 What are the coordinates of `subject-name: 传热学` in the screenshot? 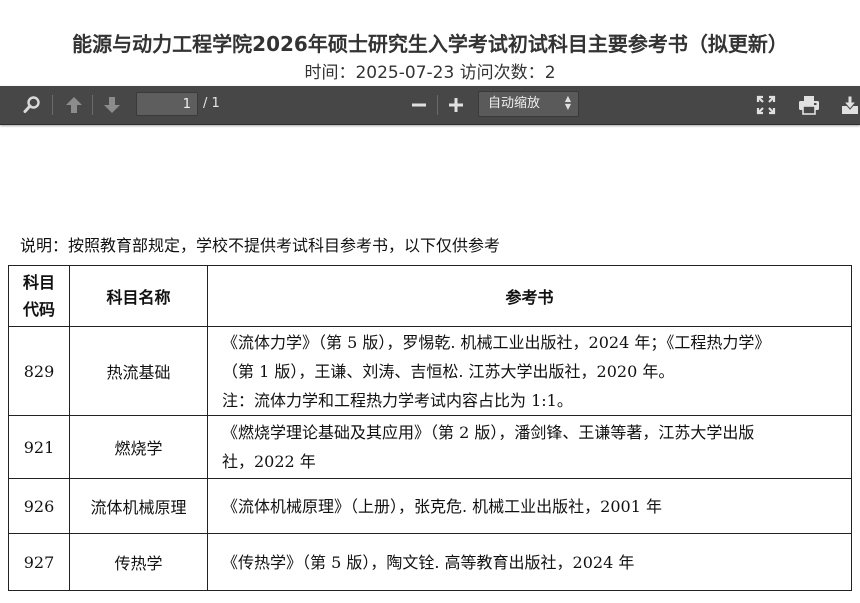 It's located at (138, 562).